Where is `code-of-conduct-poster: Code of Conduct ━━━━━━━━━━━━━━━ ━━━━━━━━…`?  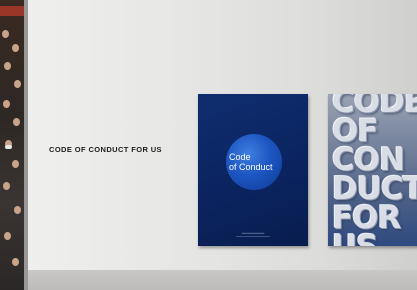 code-of-conduct-poster: Code of Conduct ━━━━━━━━━━━━━━━ ━━━━━━━━… is located at coordinates (253, 170).